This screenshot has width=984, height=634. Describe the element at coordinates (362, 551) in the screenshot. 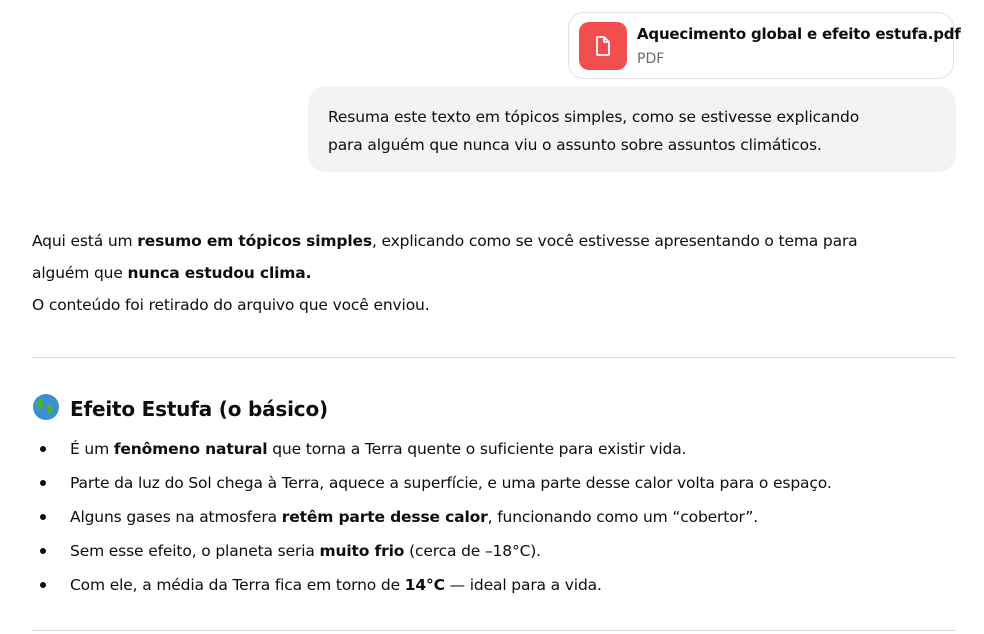

I see `bullet-bold-text: muito frio` at that location.